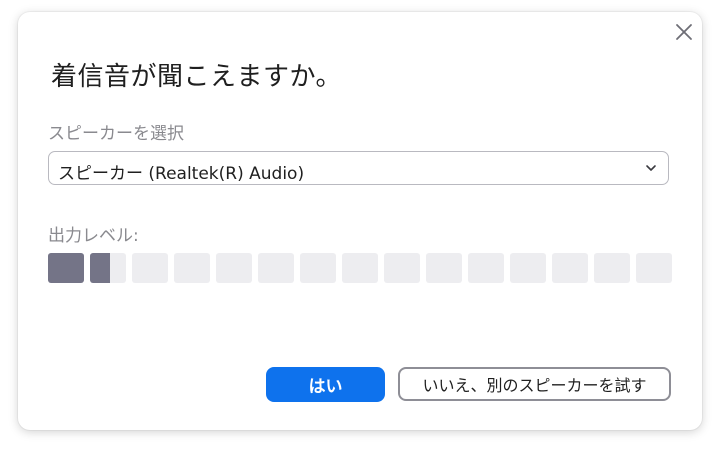 Image resolution: width=720 pixels, height=450 pixels. What do you see at coordinates (651, 168) in the screenshot?
I see `chevron-down-icon` at bounding box center [651, 168].